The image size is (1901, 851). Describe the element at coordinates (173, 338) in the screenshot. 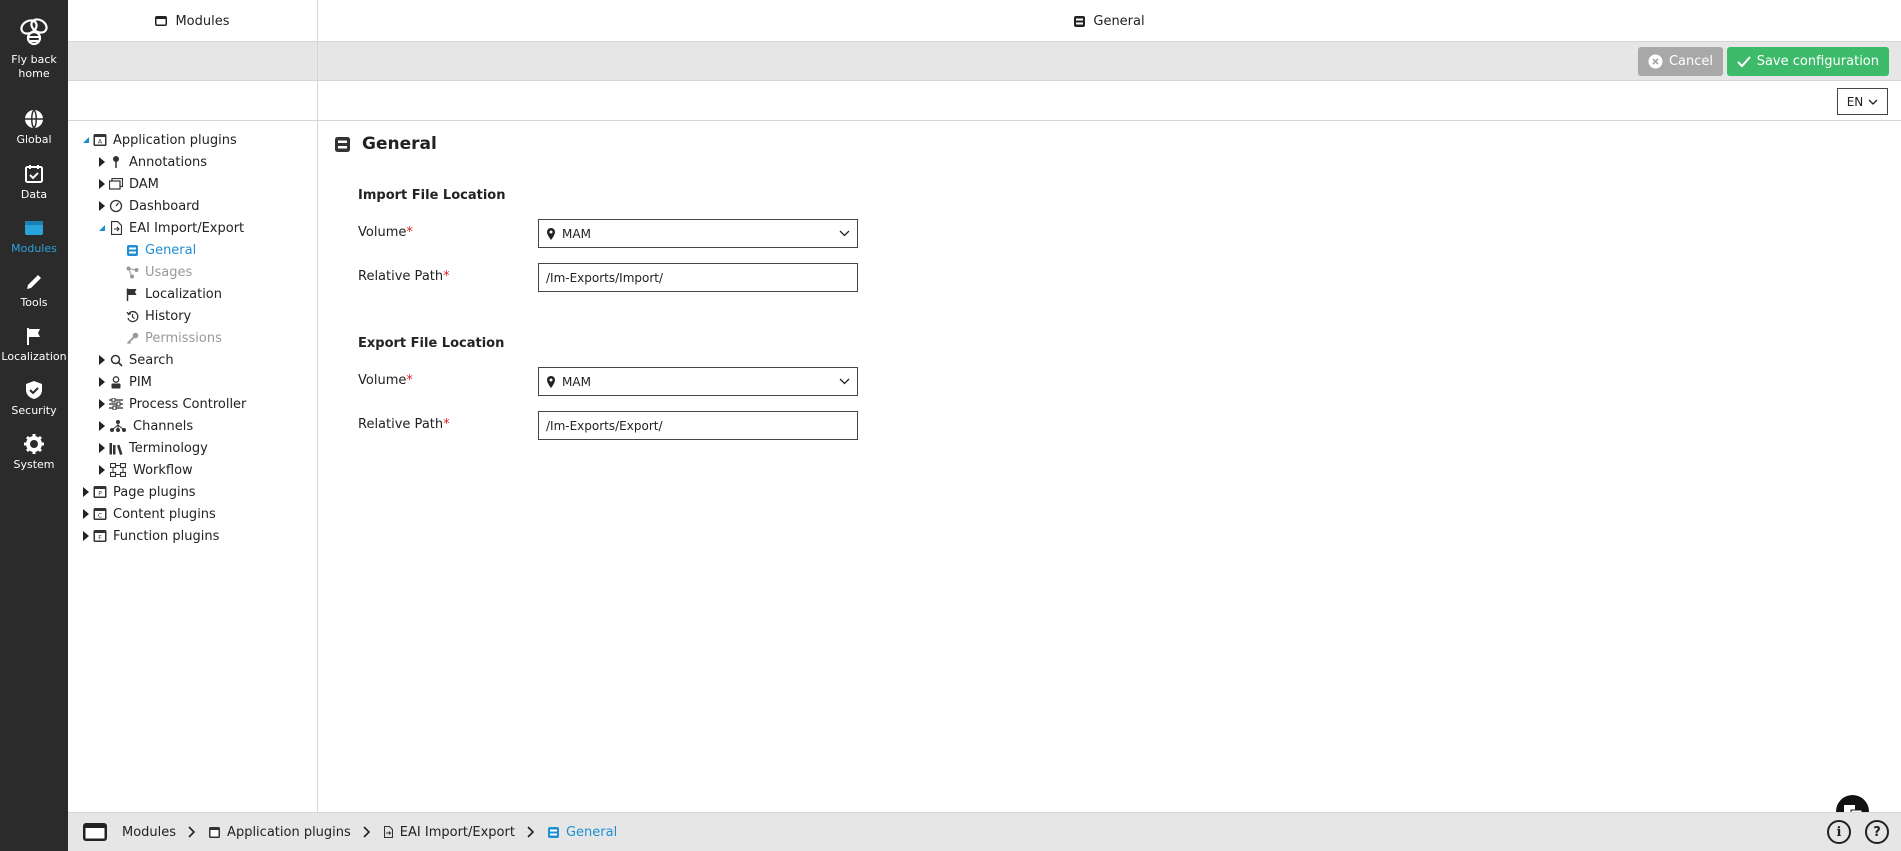

I see `tree-item-permissions: Permissions` at that location.